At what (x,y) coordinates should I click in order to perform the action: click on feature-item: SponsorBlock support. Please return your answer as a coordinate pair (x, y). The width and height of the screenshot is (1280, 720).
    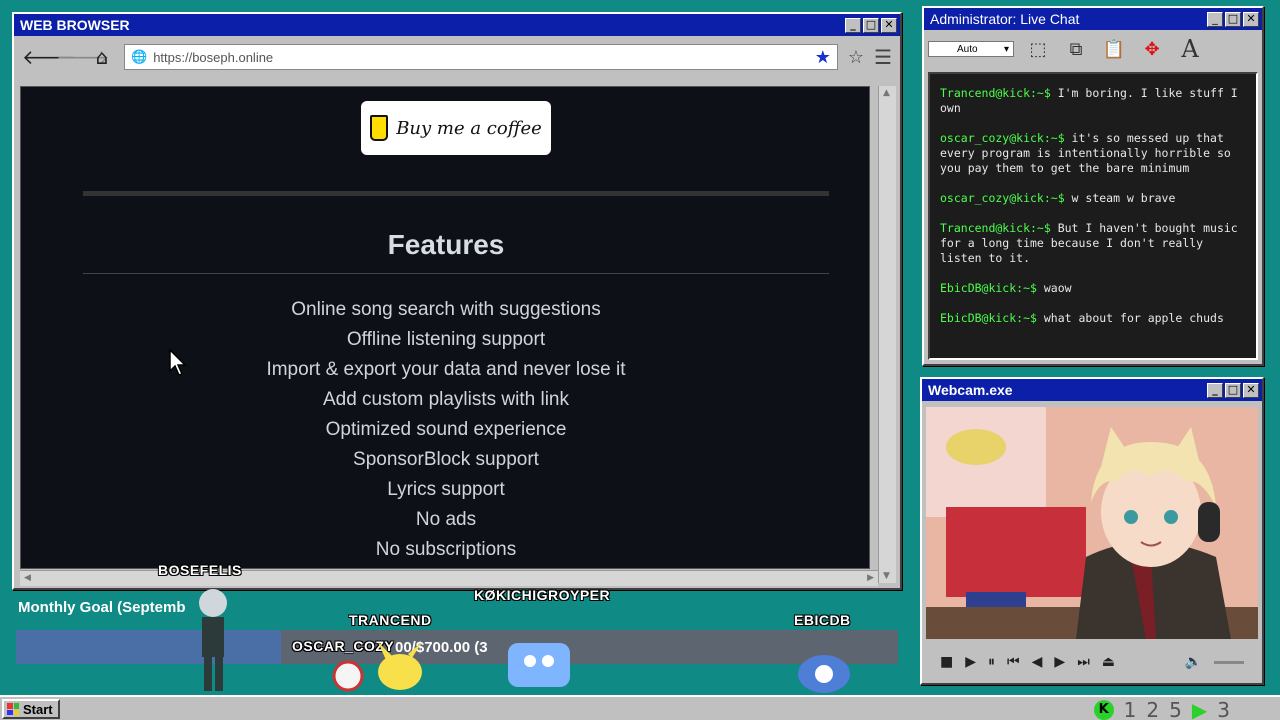
    Looking at the image, I should click on (446, 459).